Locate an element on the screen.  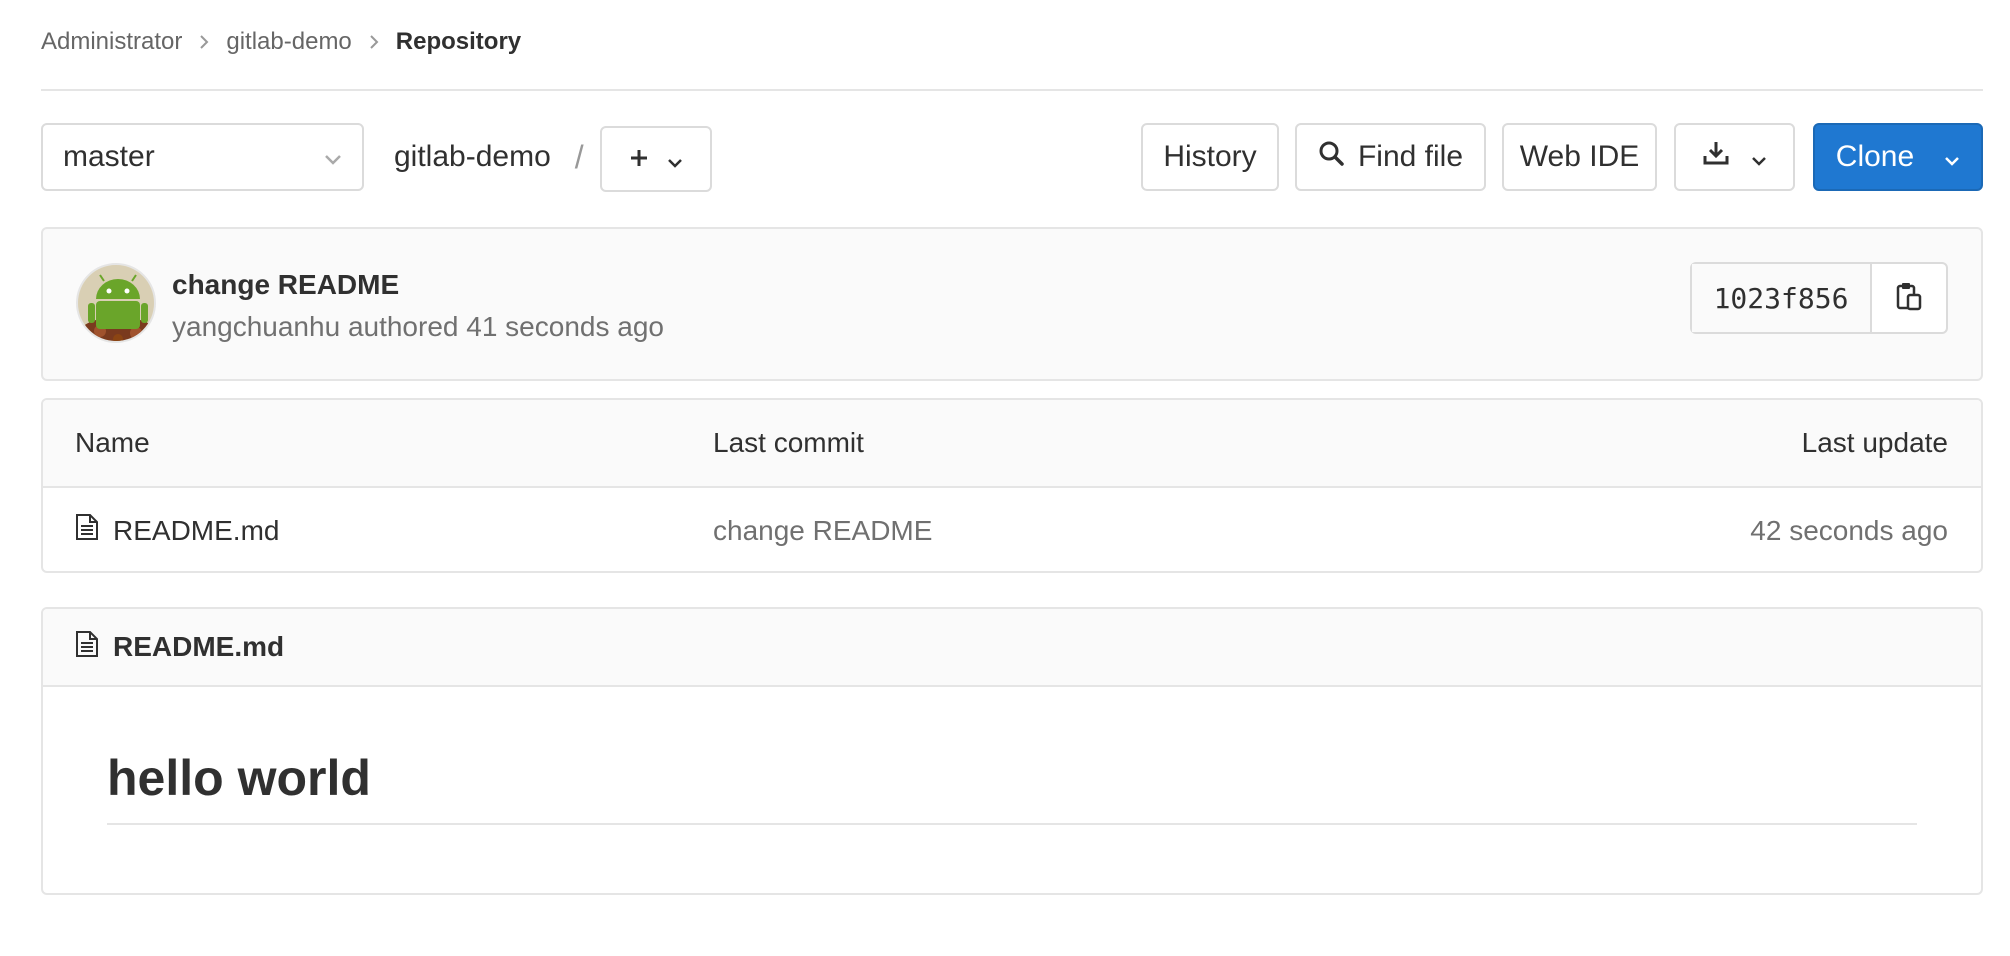
commit-title: change README is located at coordinates (285, 285).